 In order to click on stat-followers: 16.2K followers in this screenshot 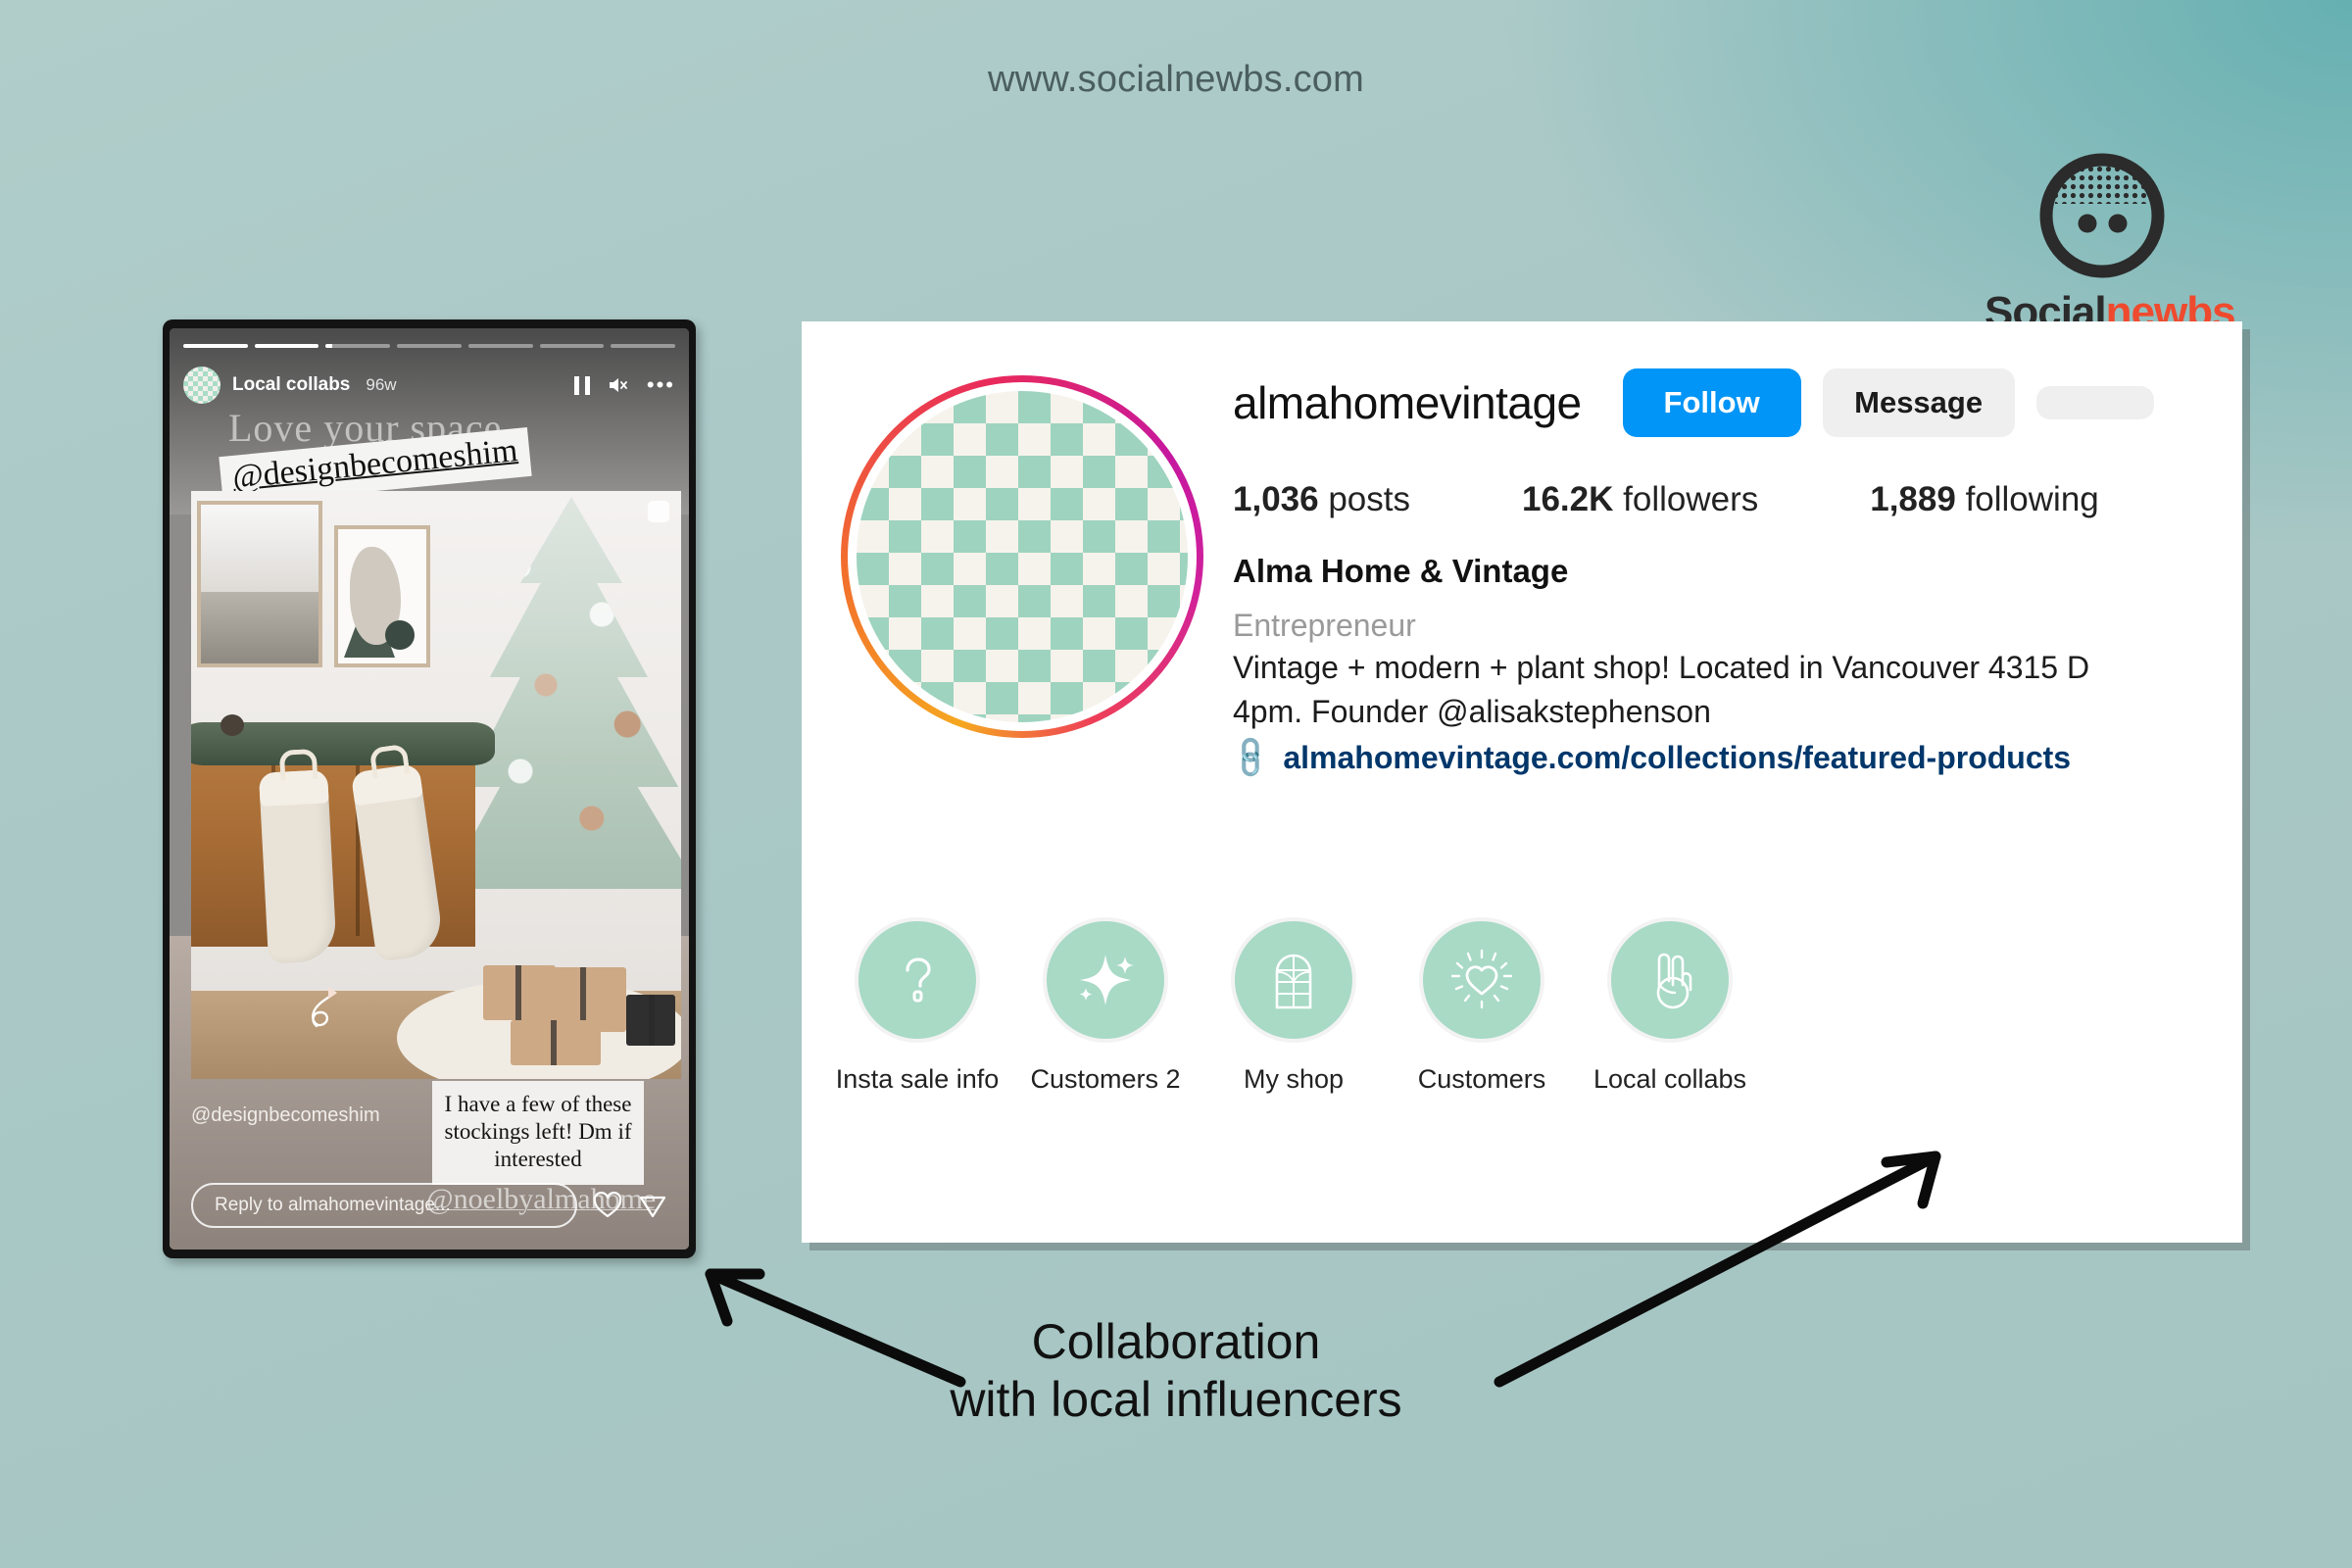, I will do `click(1640, 499)`.